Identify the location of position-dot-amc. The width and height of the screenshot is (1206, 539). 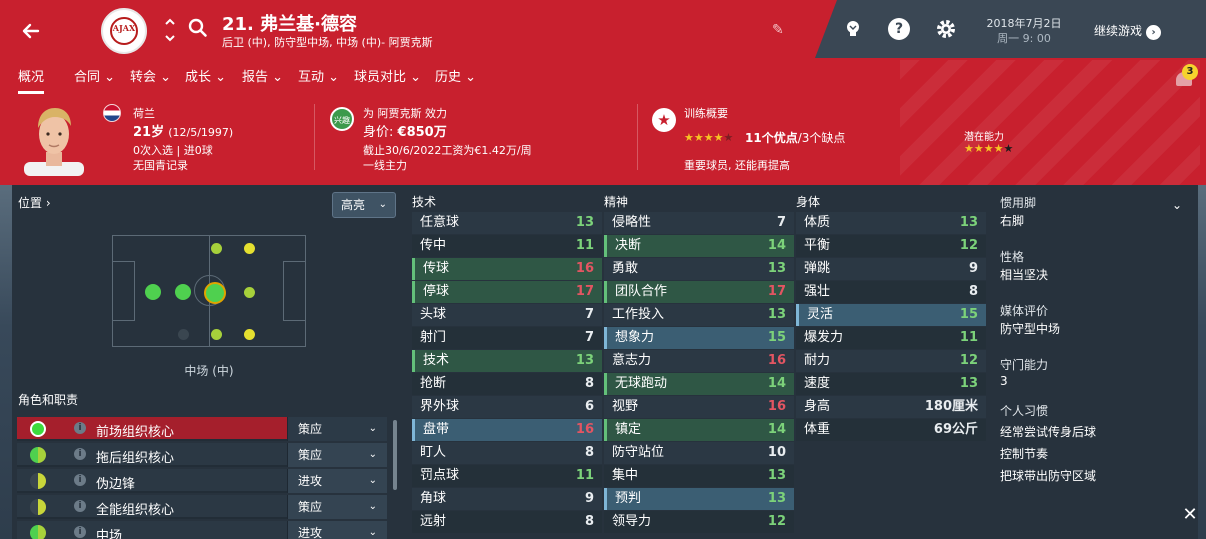
(249, 292).